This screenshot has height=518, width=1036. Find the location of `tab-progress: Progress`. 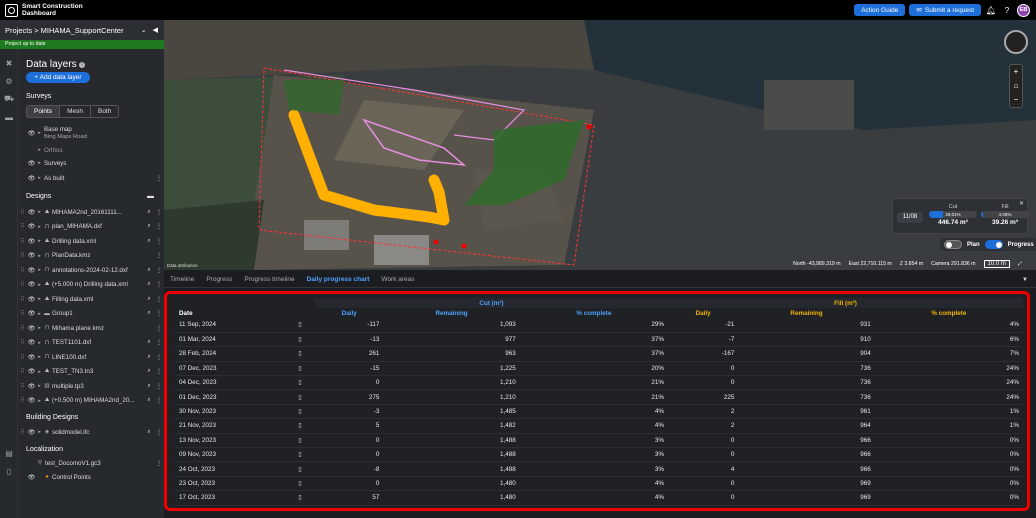

tab-progress: Progress is located at coordinates (219, 279).